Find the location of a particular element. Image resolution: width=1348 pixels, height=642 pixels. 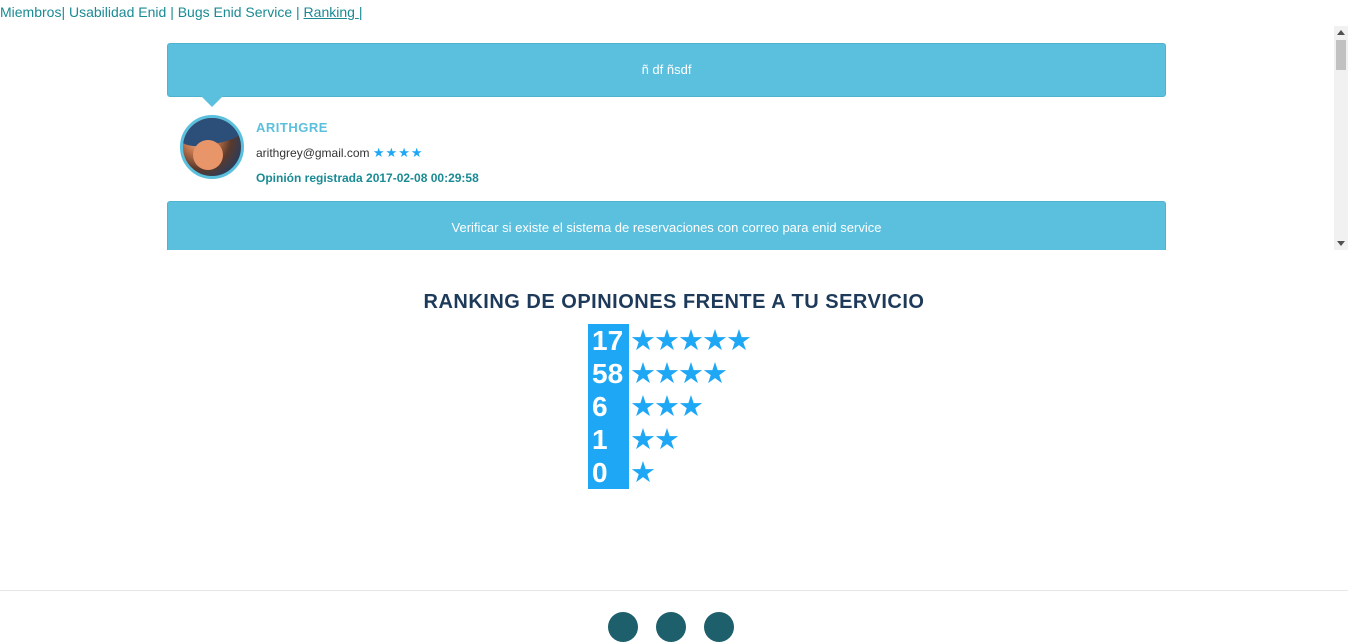

nav-link-bugs-enid-service: Bugs Enid Service is located at coordinates (235, 12).